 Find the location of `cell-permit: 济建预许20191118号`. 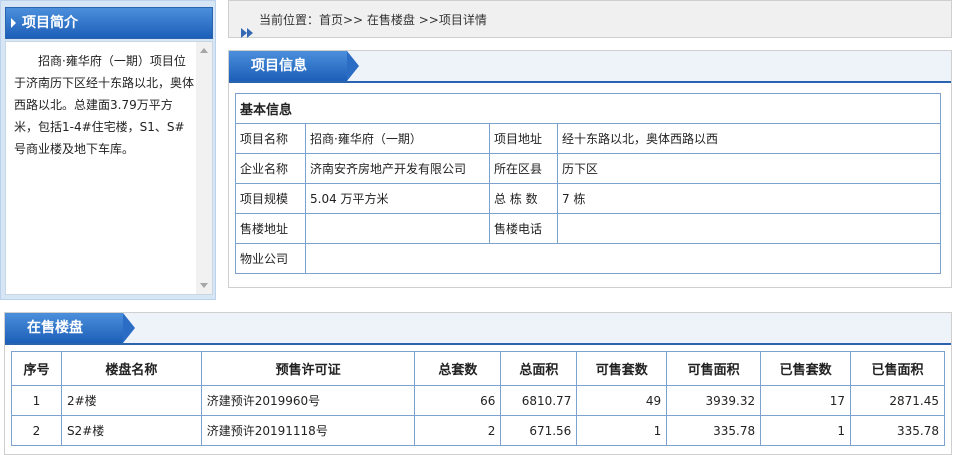

cell-permit: 济建预许20191118号 is located at coordinates (308, 430).